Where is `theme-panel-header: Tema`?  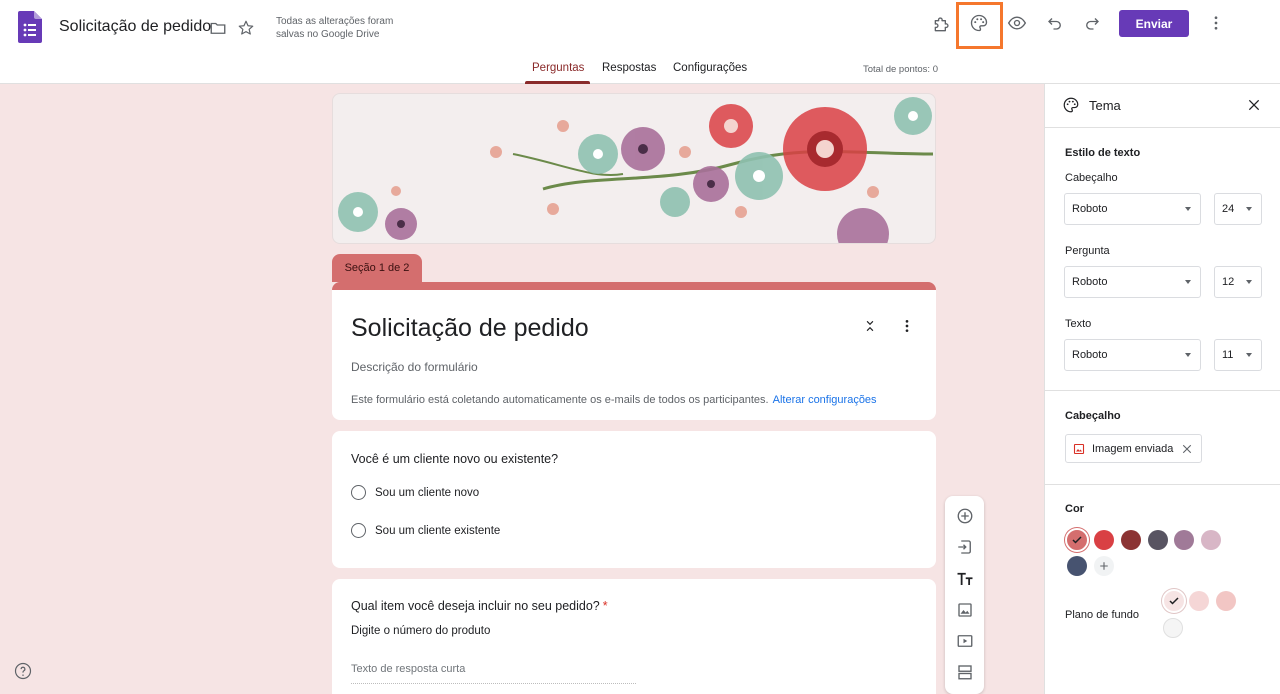
theme-panel-header: Tema is located at coordinates (1162, 106).